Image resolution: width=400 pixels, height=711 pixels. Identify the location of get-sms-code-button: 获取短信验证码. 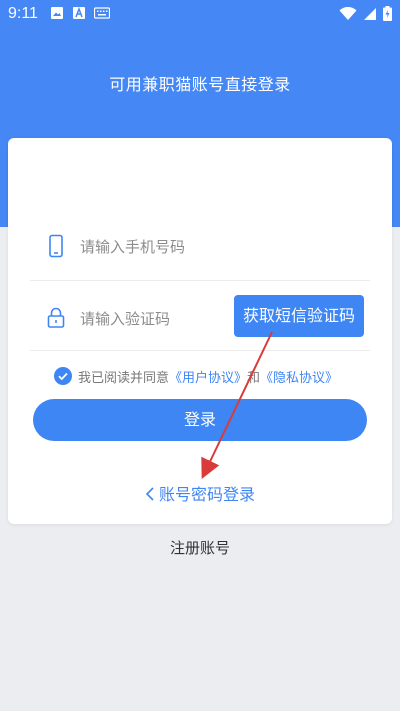
(299, 316).